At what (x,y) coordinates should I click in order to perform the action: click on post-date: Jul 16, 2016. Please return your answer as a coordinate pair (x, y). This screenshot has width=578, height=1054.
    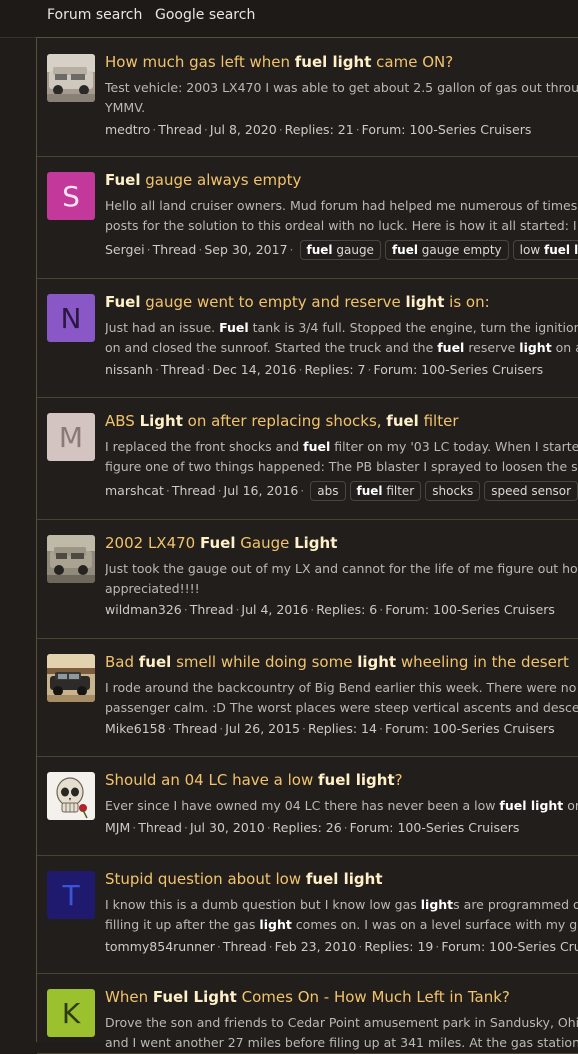
    Looking at the image, I should click on (261, 490).